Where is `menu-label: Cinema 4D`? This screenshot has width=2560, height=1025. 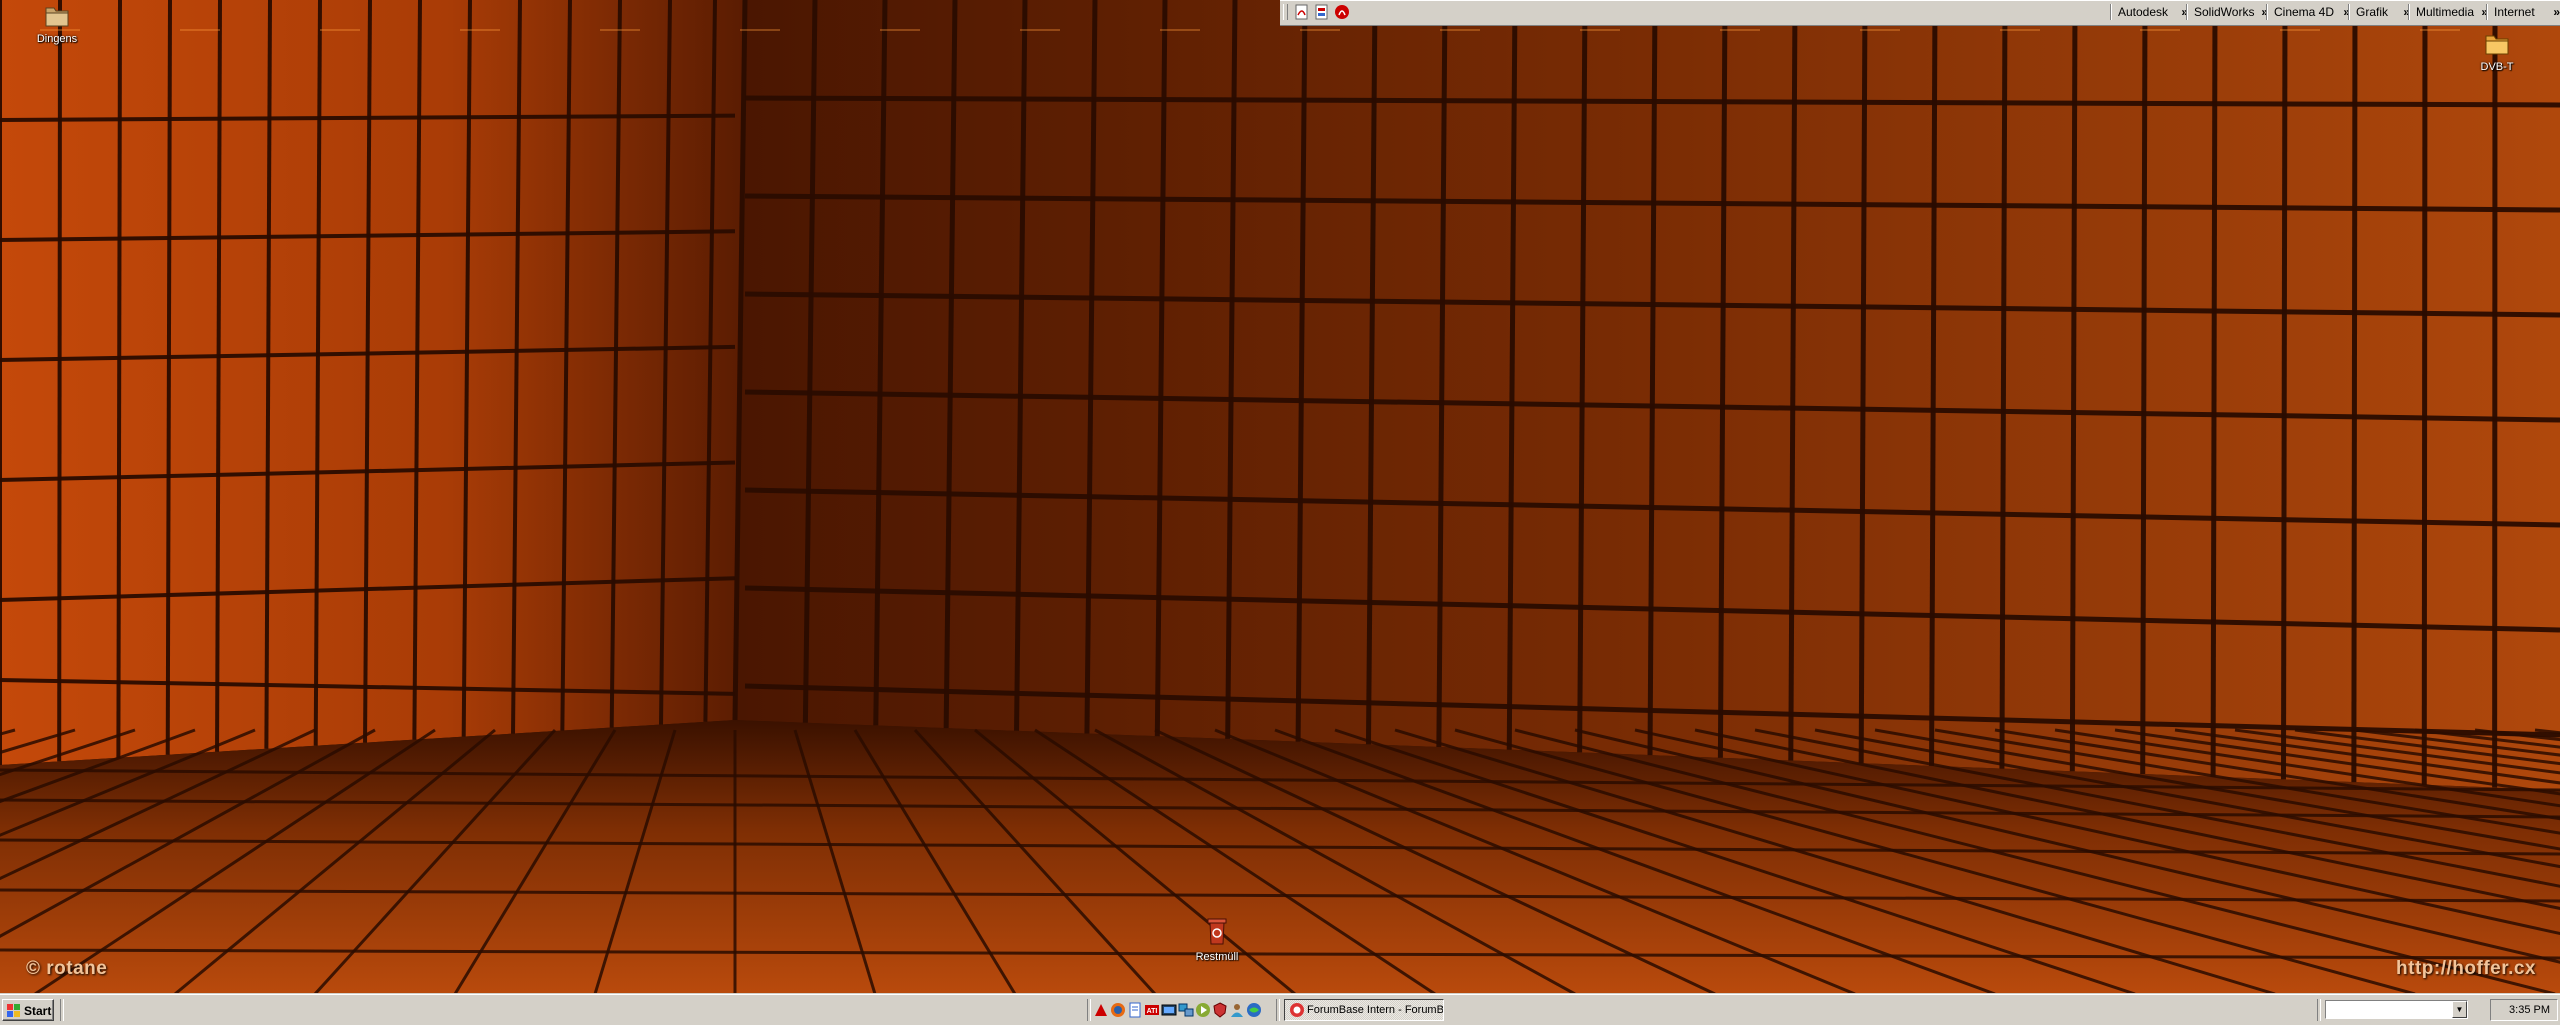
menu-label: Cinema 4D is located at coordinates (2302, 12).